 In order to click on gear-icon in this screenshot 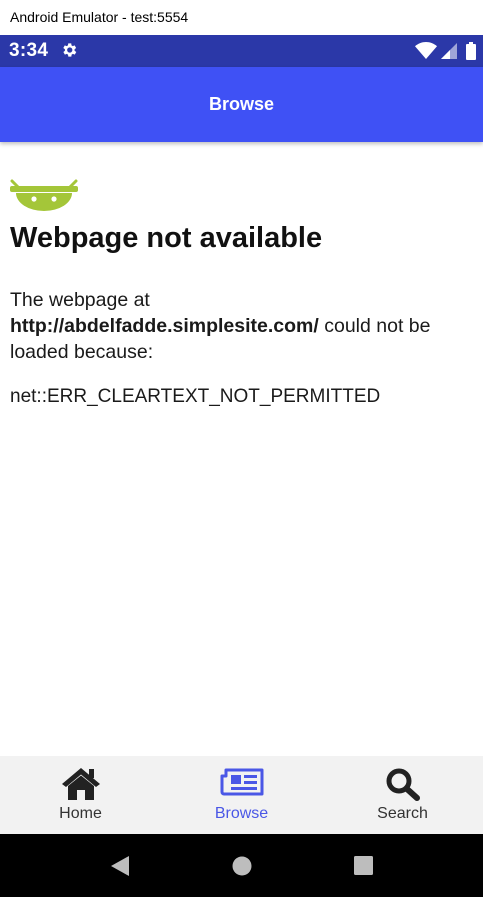, I will do `click(69, 52)`.